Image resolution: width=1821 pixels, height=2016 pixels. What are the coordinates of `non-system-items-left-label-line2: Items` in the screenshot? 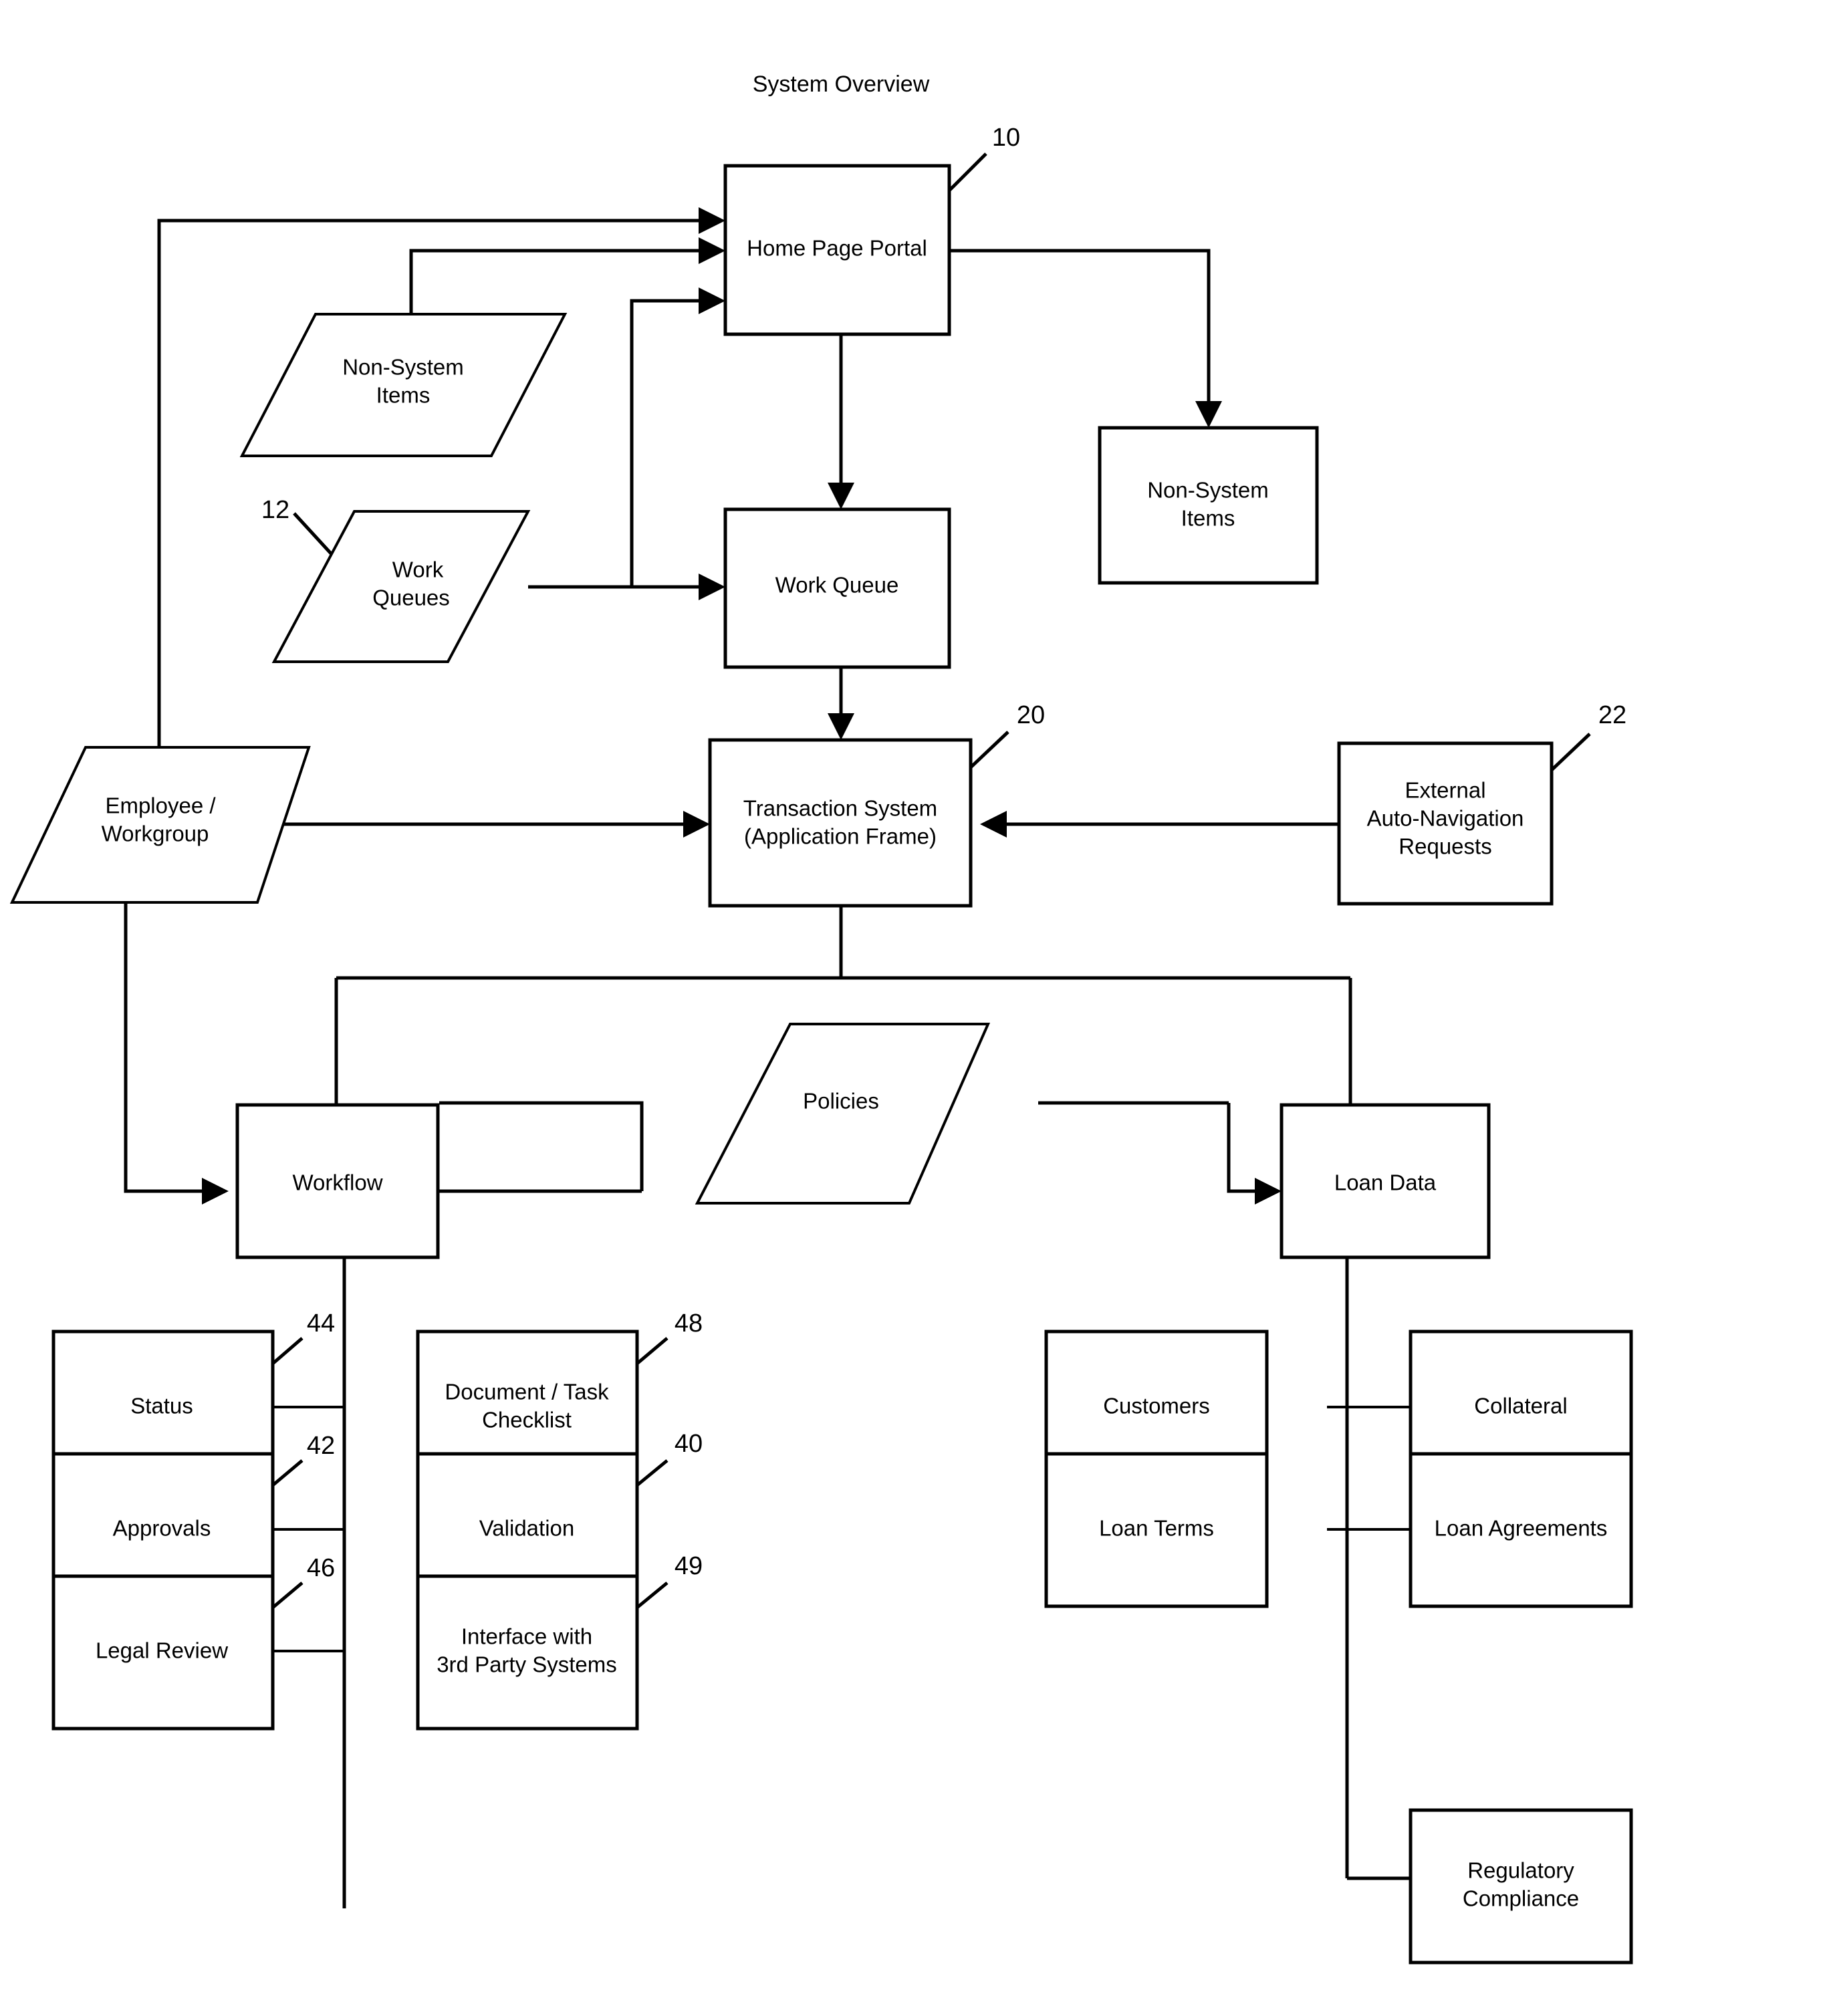 It's located at (403, 395).